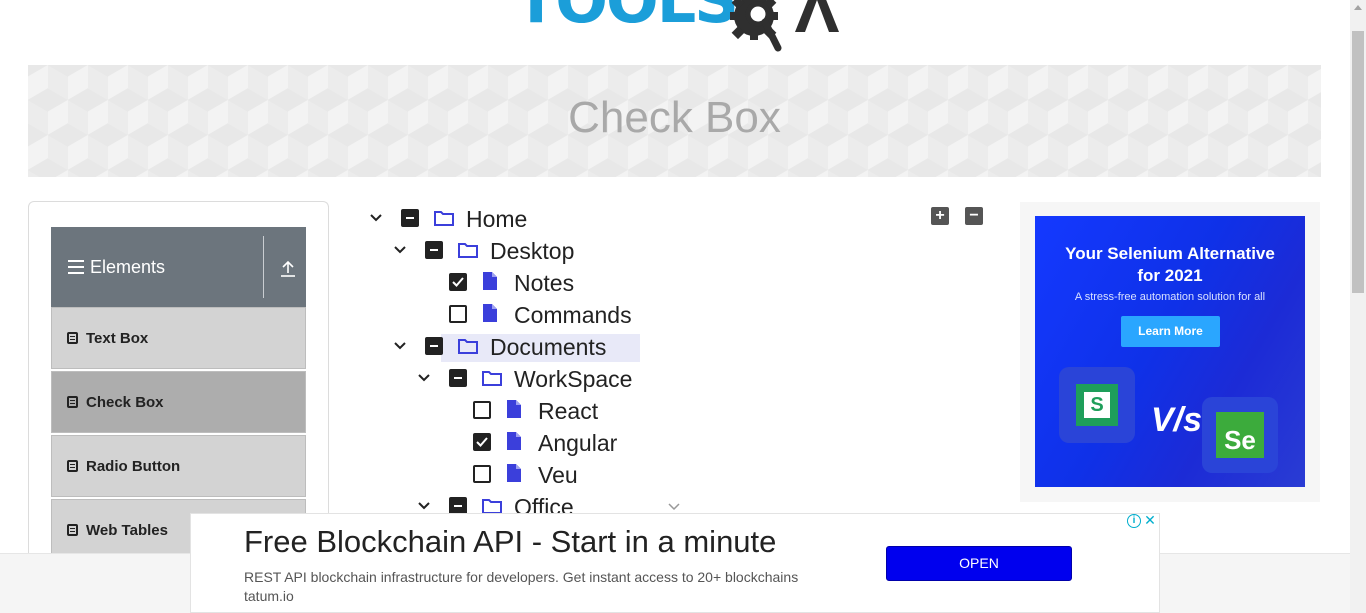 The image size is (1366, 613). What do you see at coordinates (1170, 264) in the screenshot?
I see `side-ad-headline: Your Selenium Alternative for 2021` at bounding box center [1170, 264].